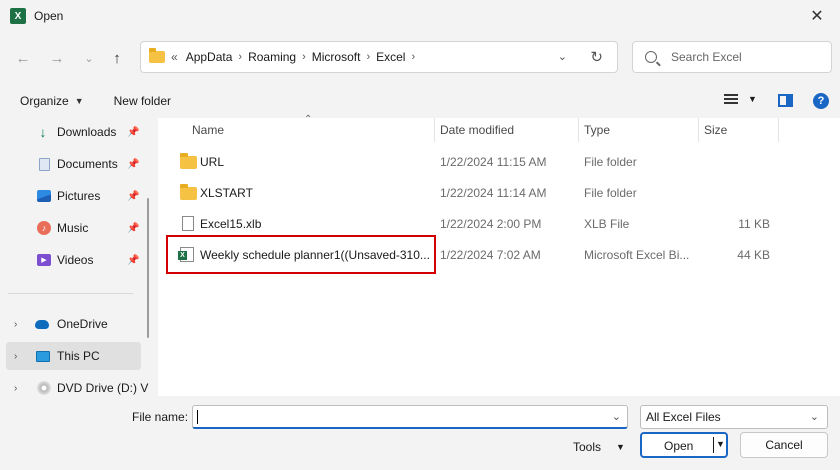 The width and height of the screenshot is (840, 470). I want to click on file-size: 11 KB, so click(754, 223).